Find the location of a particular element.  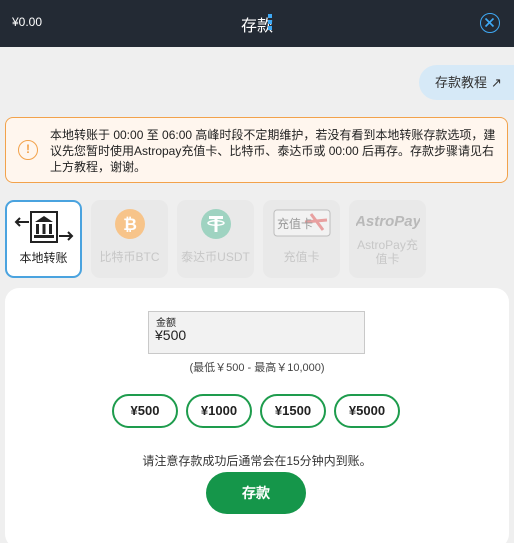

method-recharge-card: 充值卡 充值卡 is located at coordinates (301, 239).